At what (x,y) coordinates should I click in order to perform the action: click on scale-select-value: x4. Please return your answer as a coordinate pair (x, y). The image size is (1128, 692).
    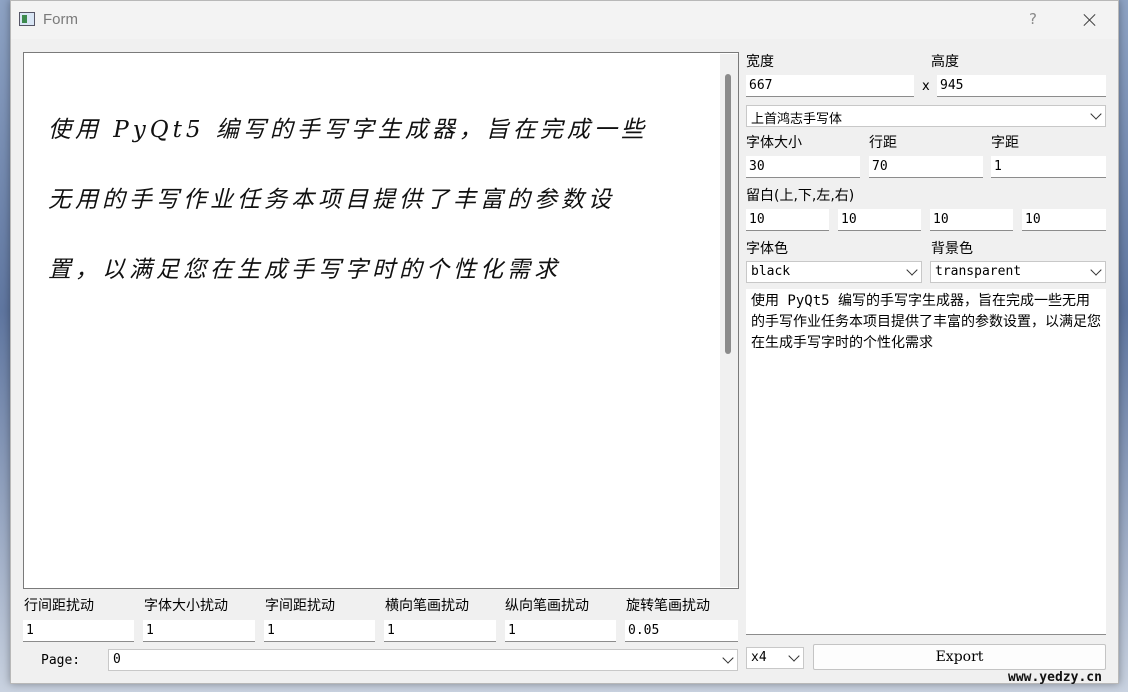
    Looking at the image, I should click on (759, 657).